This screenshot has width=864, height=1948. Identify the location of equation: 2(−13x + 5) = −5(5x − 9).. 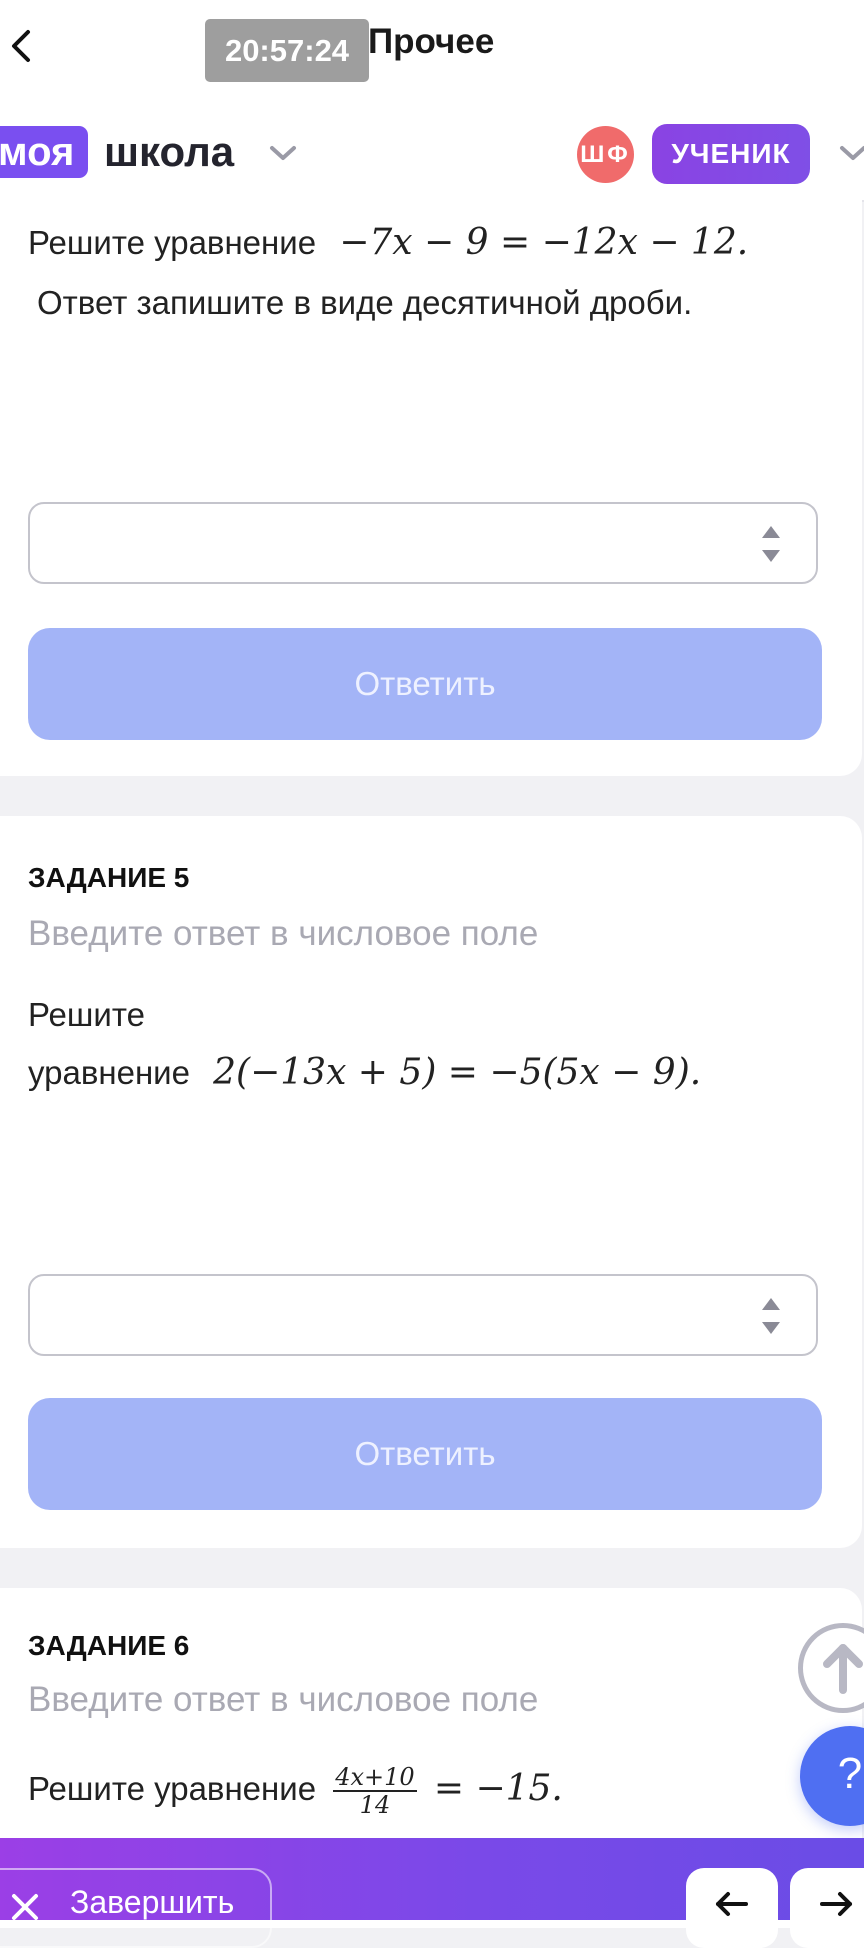
(457, 1072).